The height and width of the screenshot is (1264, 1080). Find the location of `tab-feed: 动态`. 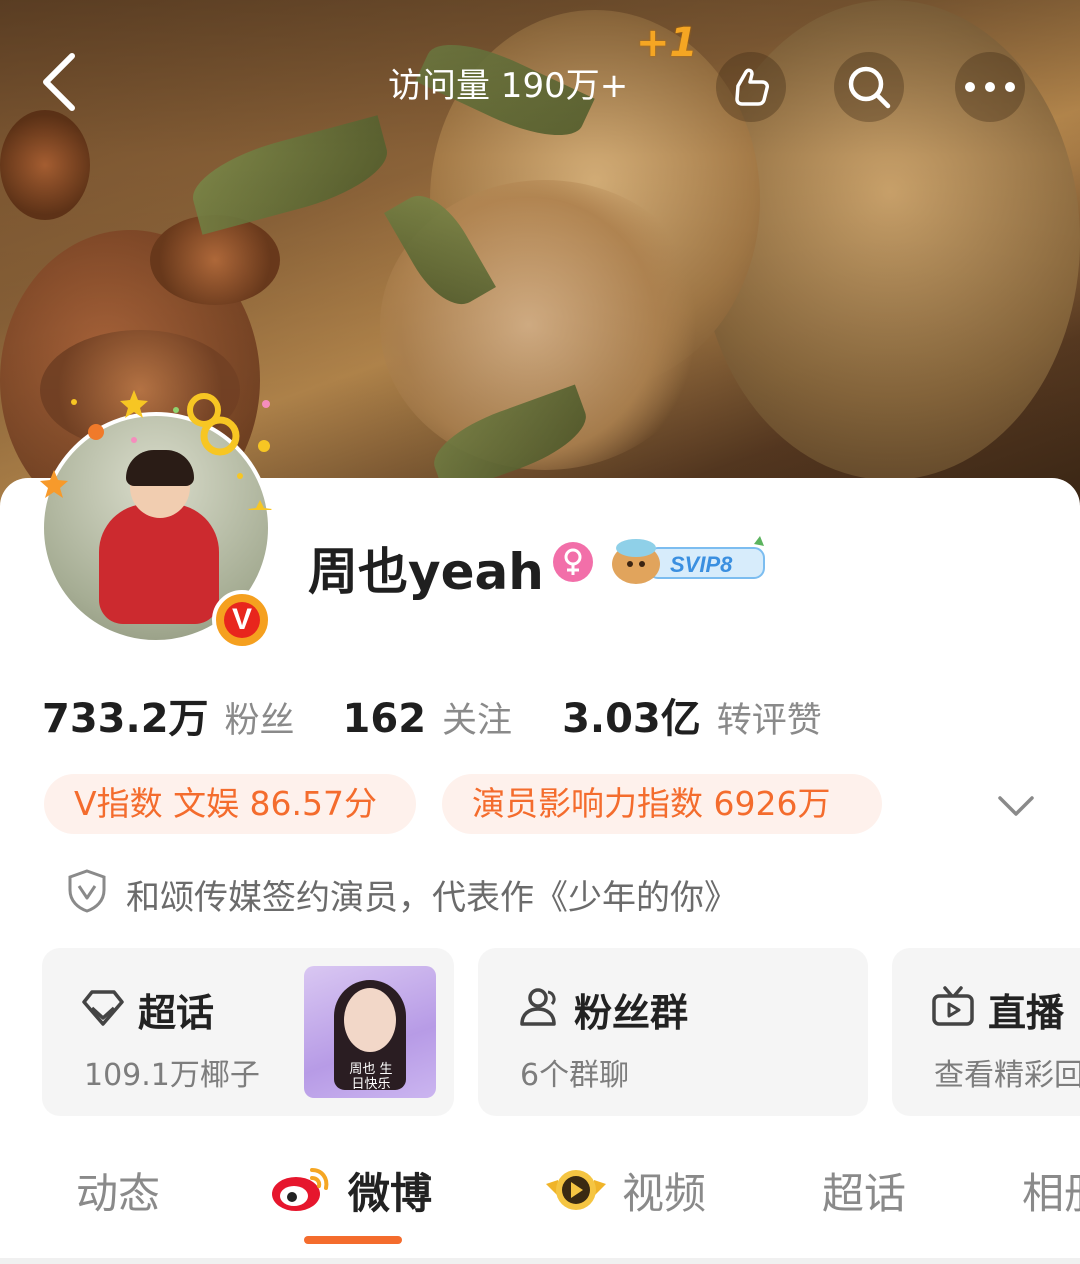

tab-feed: 动态 is located at coordinates (118, 1190).